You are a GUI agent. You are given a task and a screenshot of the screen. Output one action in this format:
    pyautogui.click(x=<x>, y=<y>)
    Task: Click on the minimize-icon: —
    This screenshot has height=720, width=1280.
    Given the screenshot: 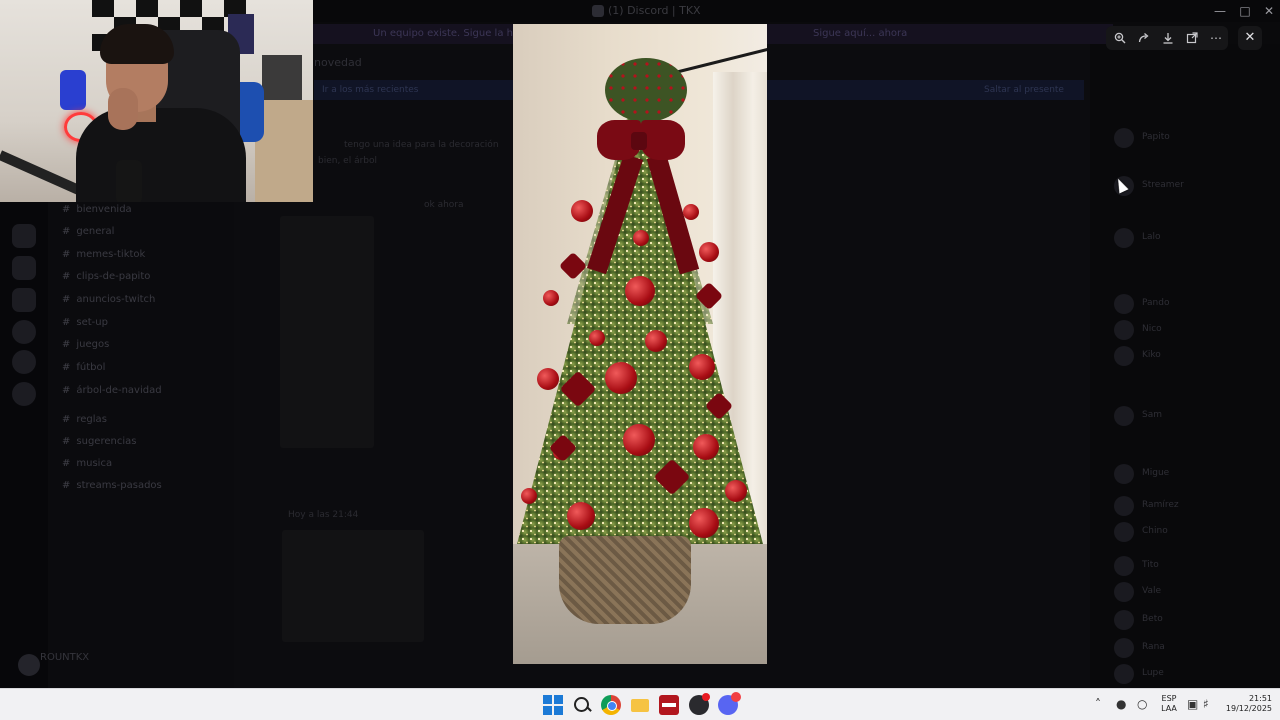 What is the action you would take?
    pyautogui.click(x=1220, y=11)
    